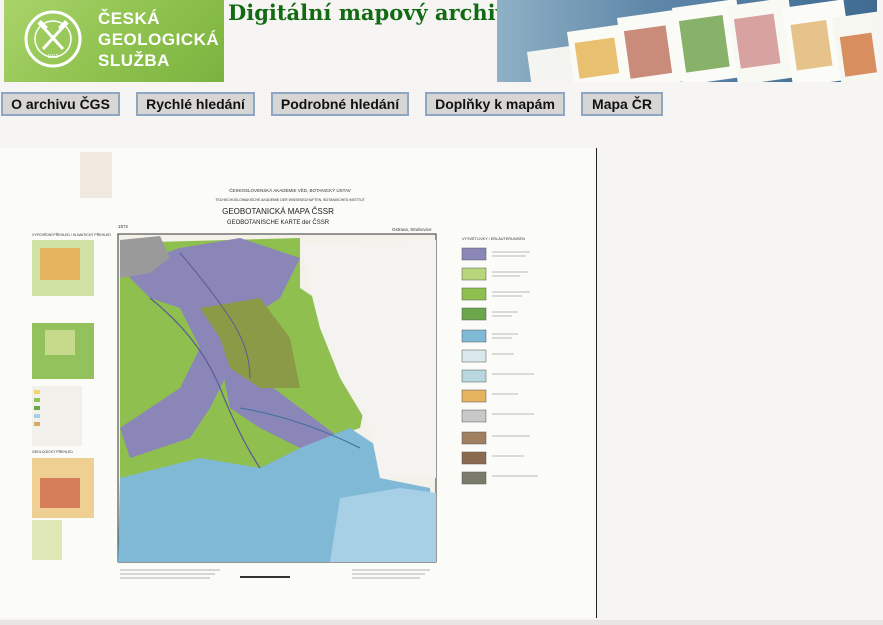 The image size is (883, 625). I want to click on page-bottom-strip, so click(441, 622).